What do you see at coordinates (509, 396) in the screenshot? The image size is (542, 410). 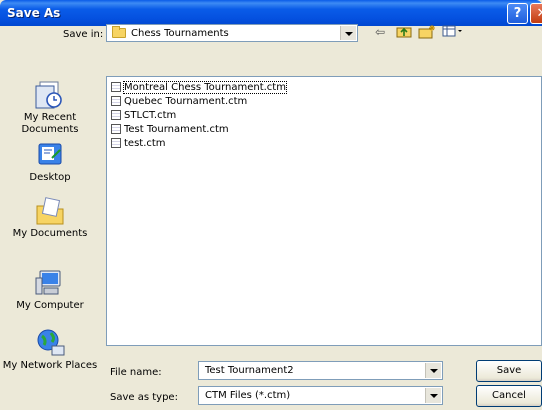 I see `cancel-button: Cancel` at bounding box center [509, 396].